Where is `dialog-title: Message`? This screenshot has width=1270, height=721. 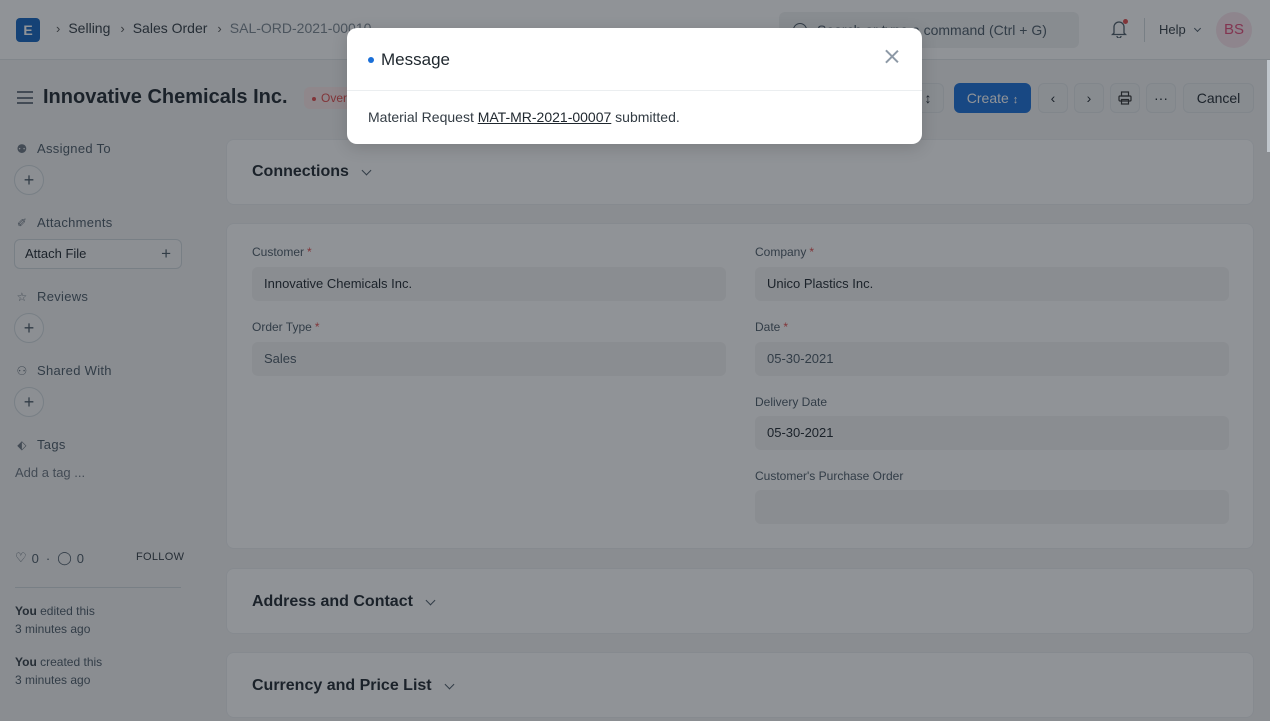
dialog-title: Message is located at coordinates (415, 59).